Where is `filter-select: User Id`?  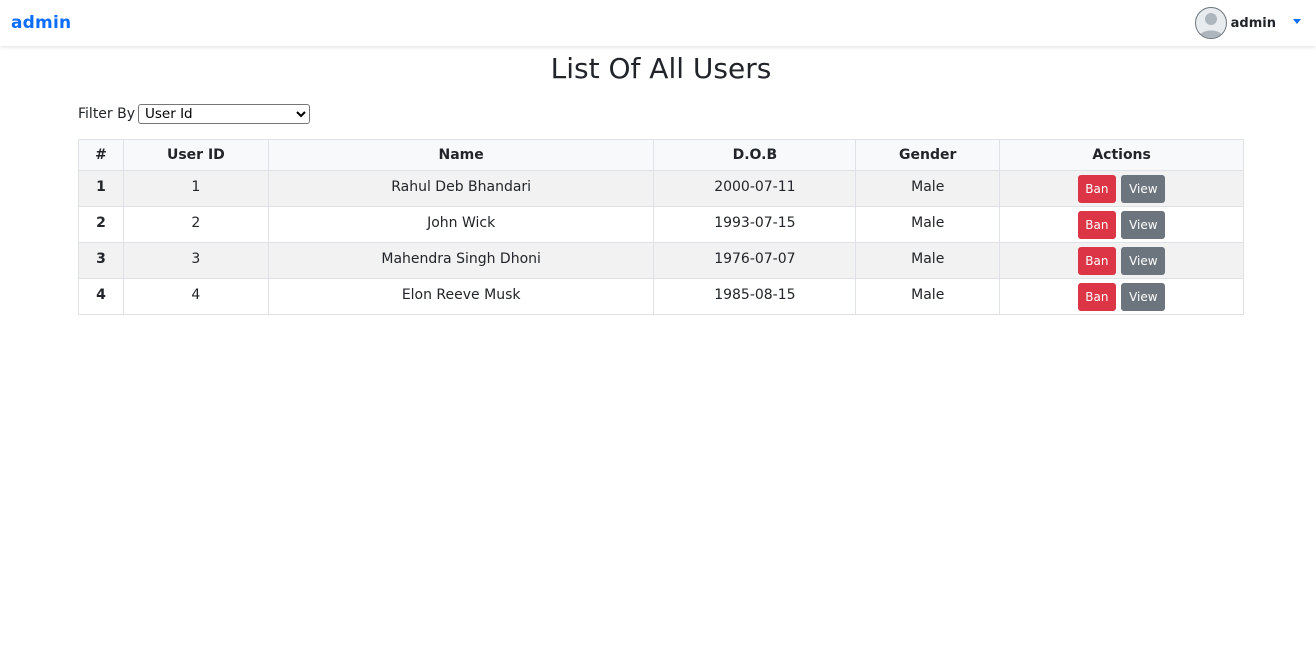 filter-select: User Id is located at coordinates (224, 114).